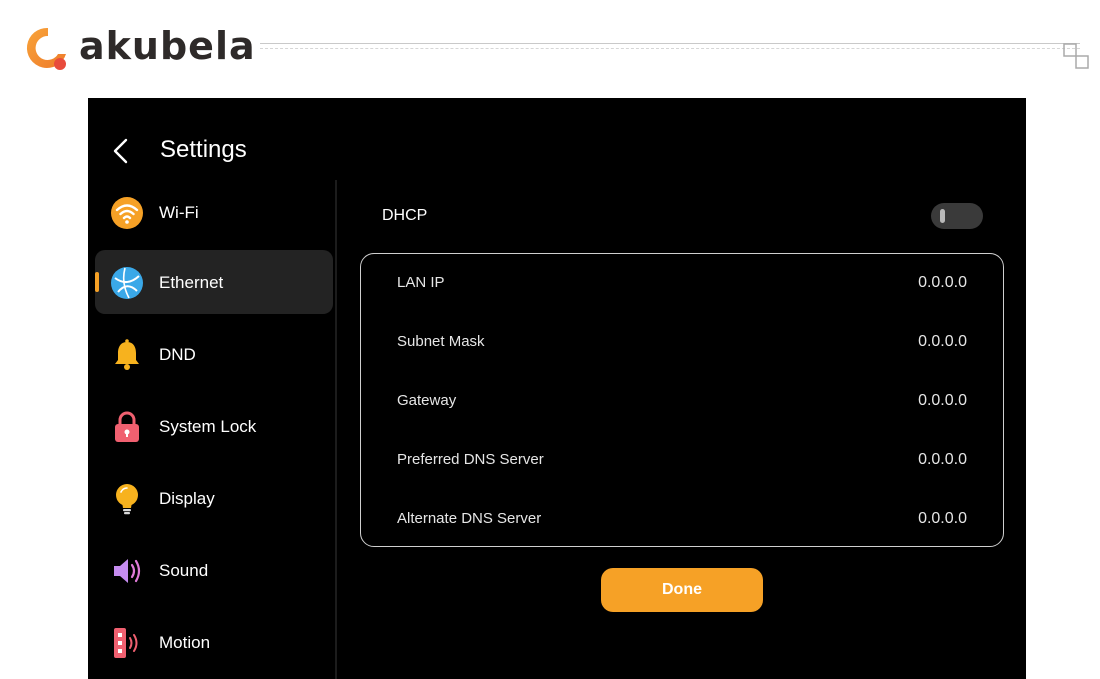 The height and width of the screenshot is (679, 1100). Describe the element at coordinates (405, 215) in the screenshot. I see `dhcp-label: DHCP` at that location.